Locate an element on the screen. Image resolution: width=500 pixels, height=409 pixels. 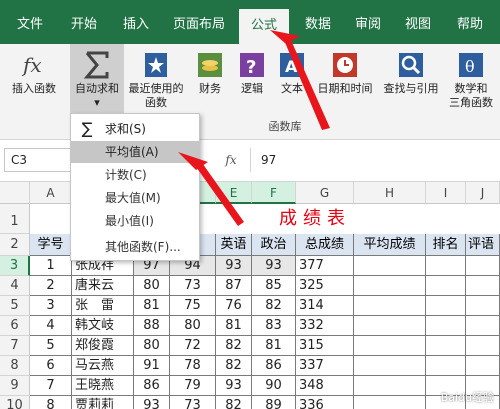
table-cell: 79 is located at coordinates (193, 386).